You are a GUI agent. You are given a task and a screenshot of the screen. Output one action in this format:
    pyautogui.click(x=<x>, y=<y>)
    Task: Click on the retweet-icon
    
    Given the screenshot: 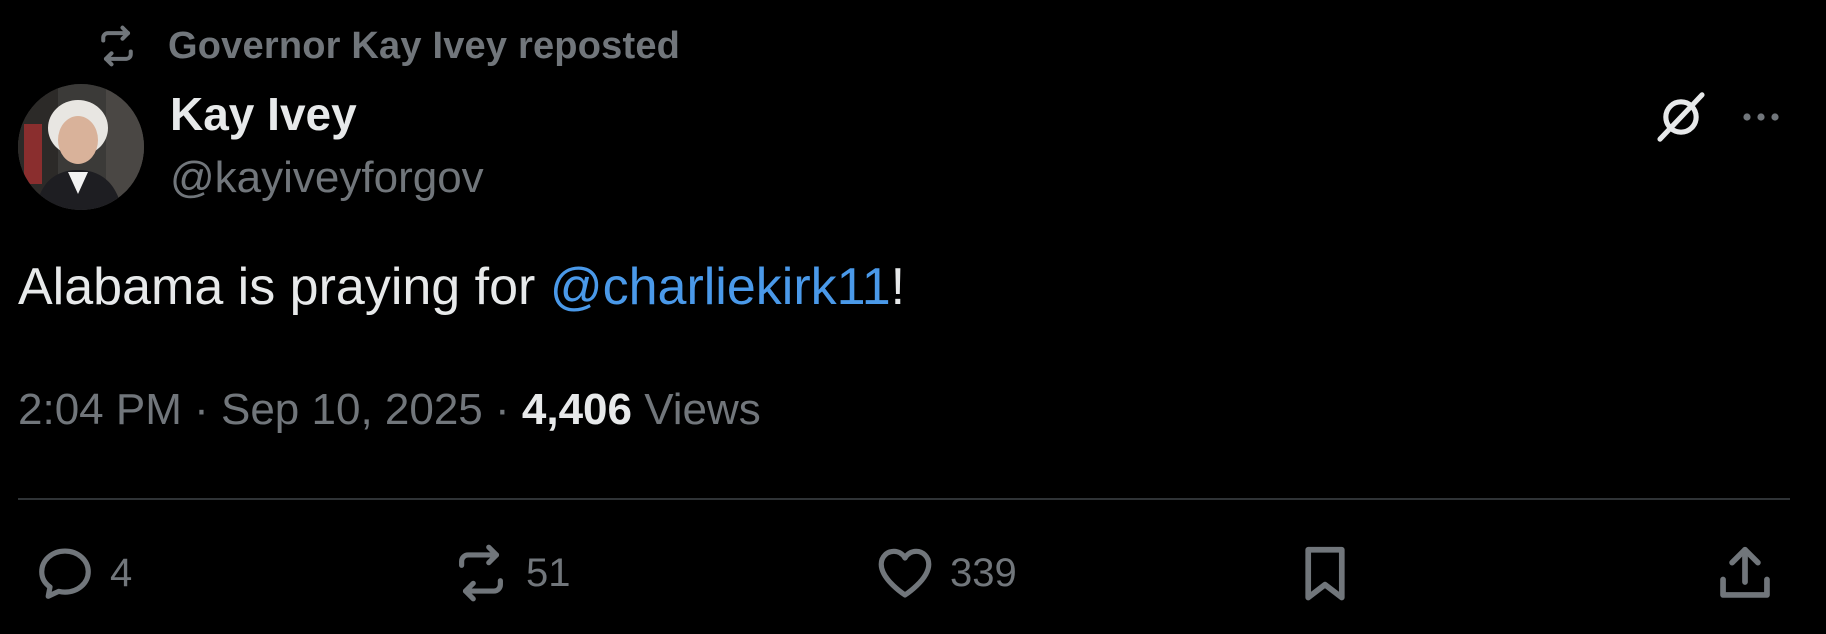 What is the action you would take?
    pyautogui.click(x=481, y=573)
    